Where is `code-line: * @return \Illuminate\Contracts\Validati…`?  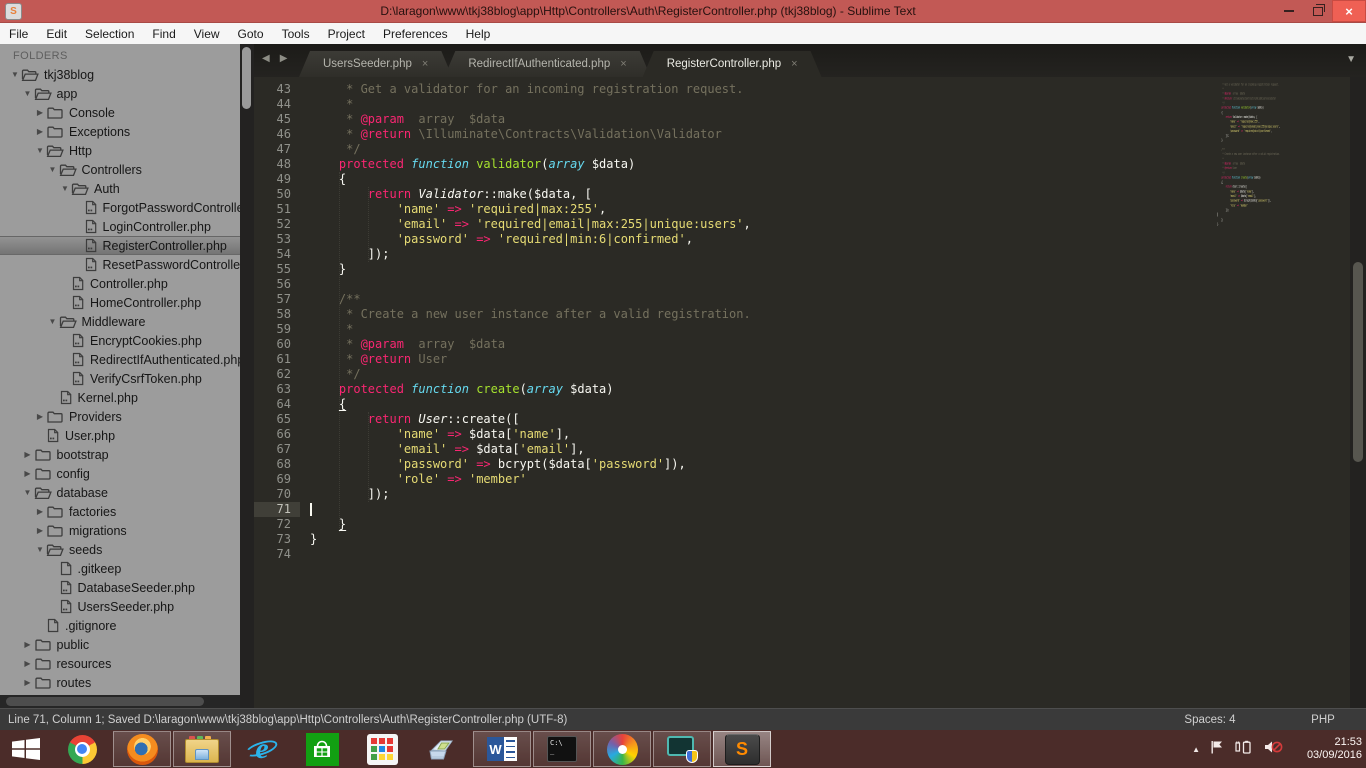
code-line: * @return \Illuminate\Contracts\Validati… is located at coordinates (773, 134).